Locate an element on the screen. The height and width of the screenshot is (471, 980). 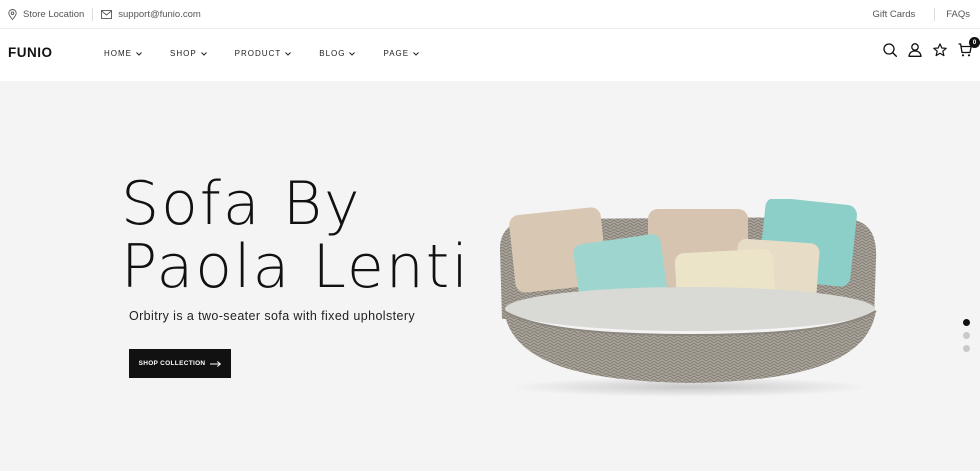
header-icons: 0 is located at coordinates (931, 47).